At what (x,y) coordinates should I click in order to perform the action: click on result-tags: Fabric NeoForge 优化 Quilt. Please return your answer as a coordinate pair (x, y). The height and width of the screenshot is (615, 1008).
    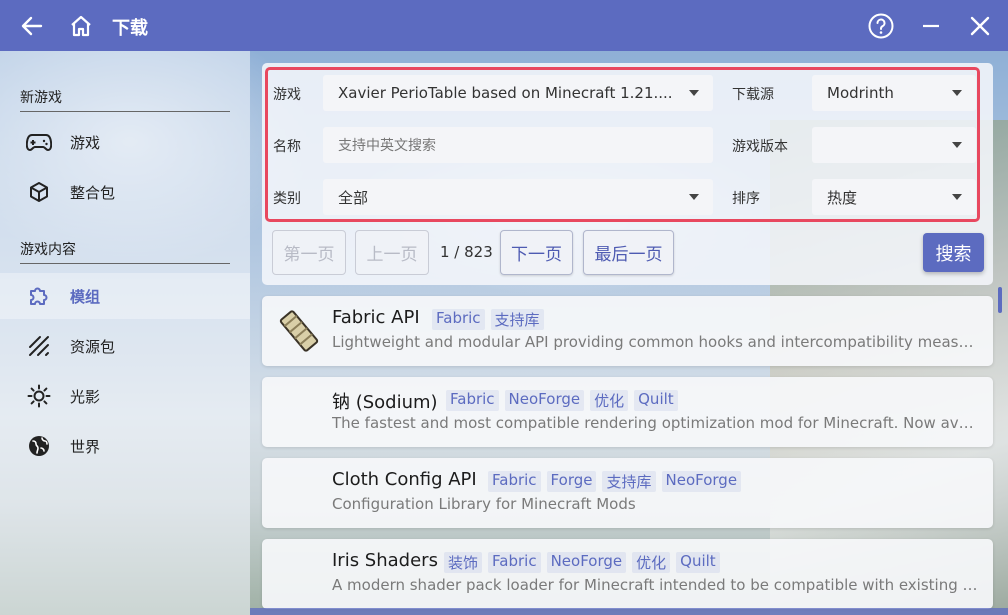
    Looking at the image, I should click on (562, 400).